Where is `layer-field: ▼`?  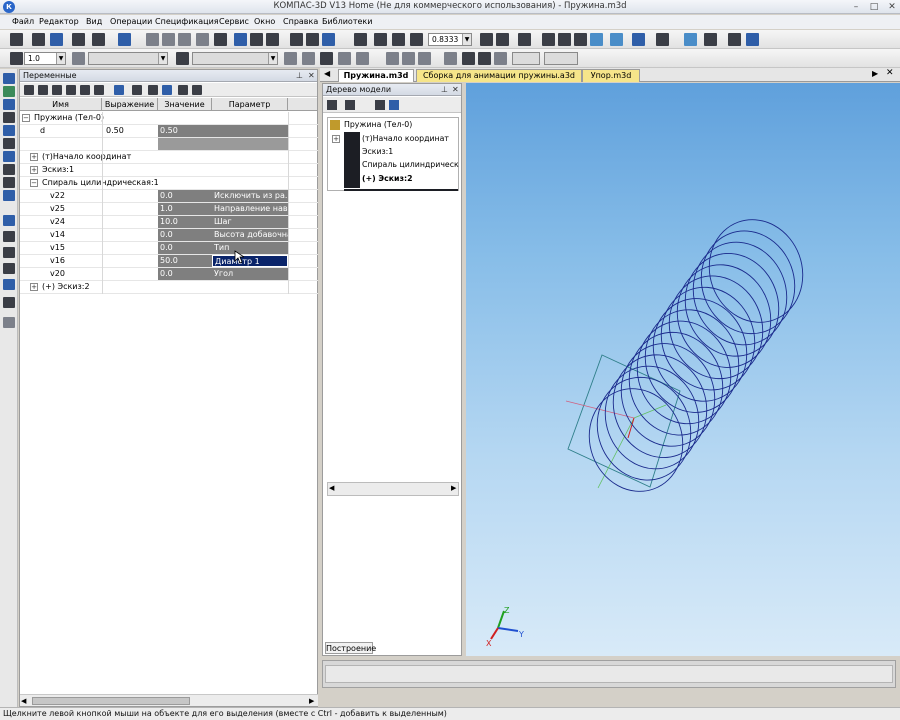 layer-field: ▼ is located at coordinates (128, 58).